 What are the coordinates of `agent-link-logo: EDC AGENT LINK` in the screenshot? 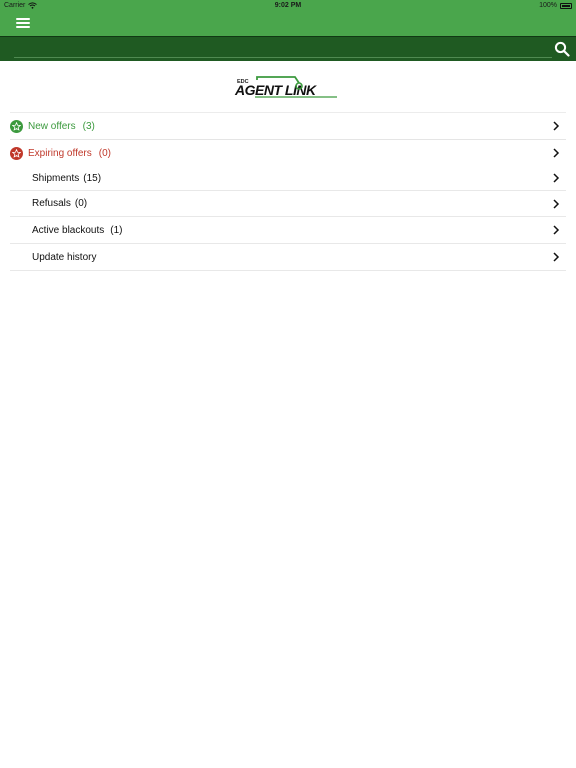 It's located at (288, 88).